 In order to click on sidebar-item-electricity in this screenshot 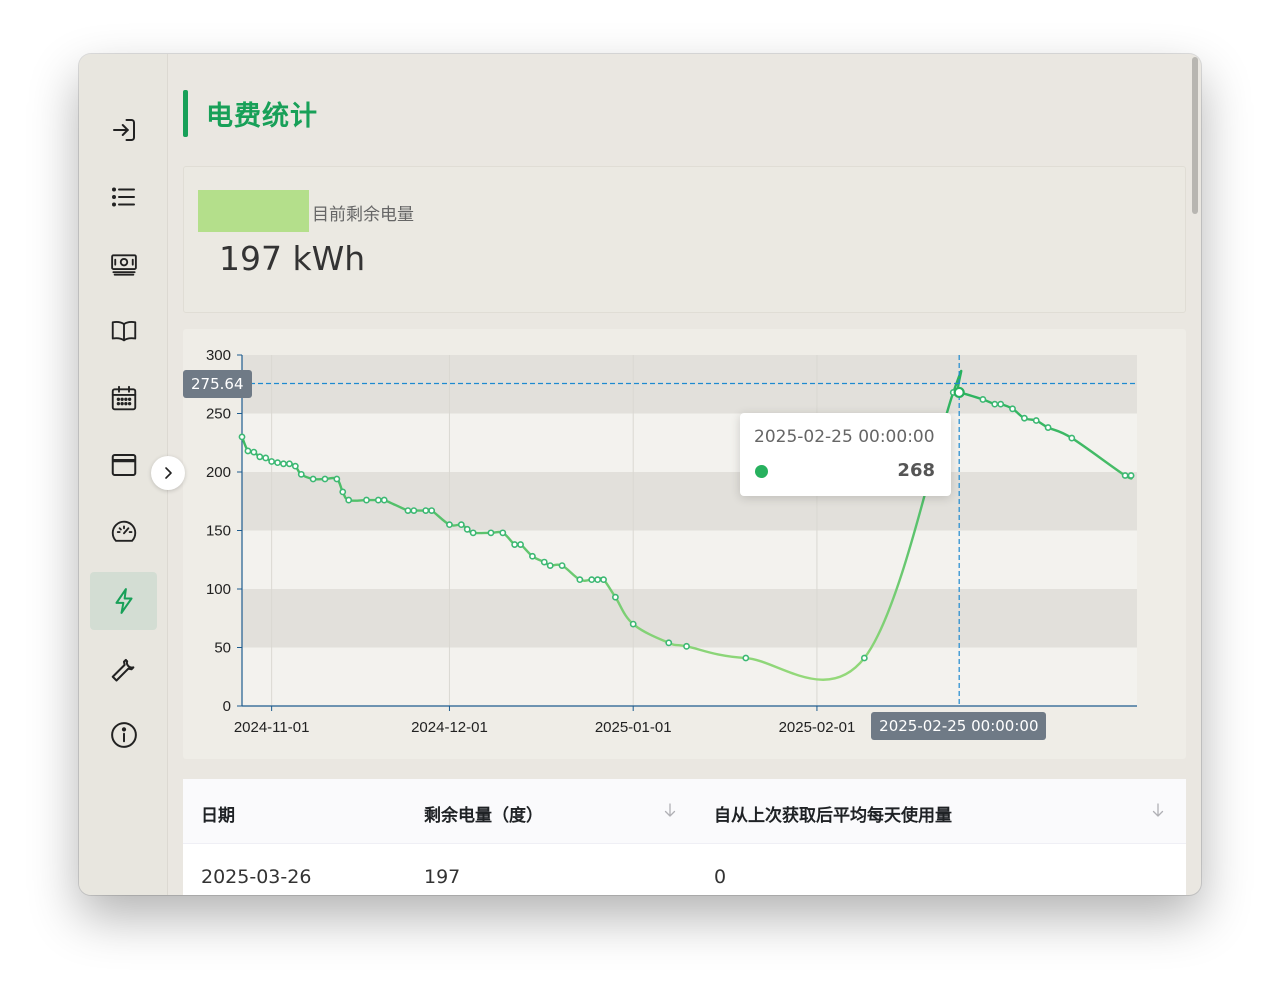, I will do `click(123, 601)`.